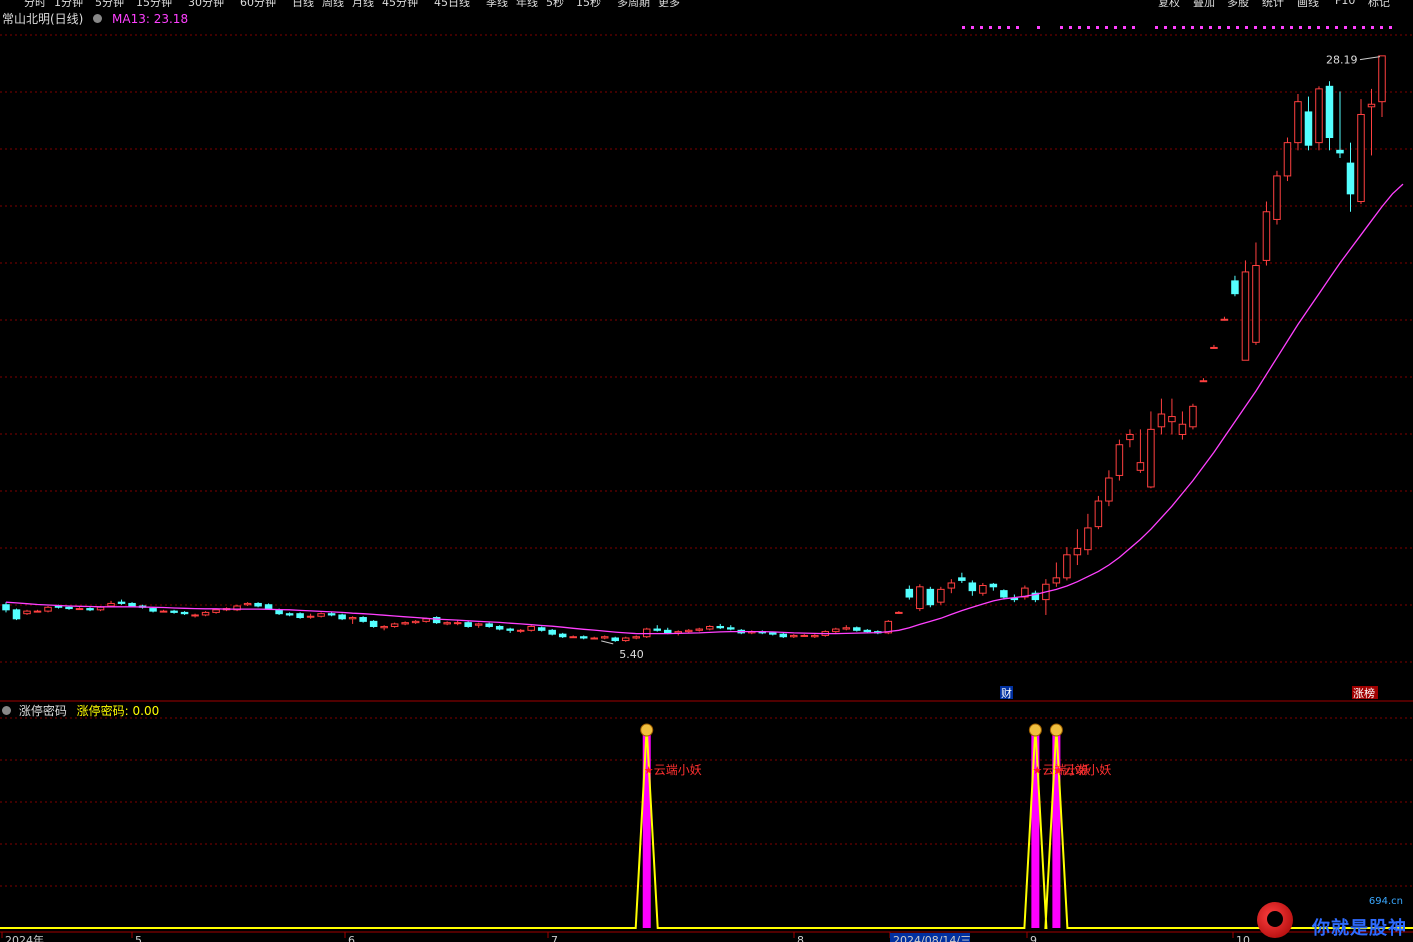 This screenshot has height=942, width=1413. I want to click on sub-settings-circle-icon, so click(6, 710).